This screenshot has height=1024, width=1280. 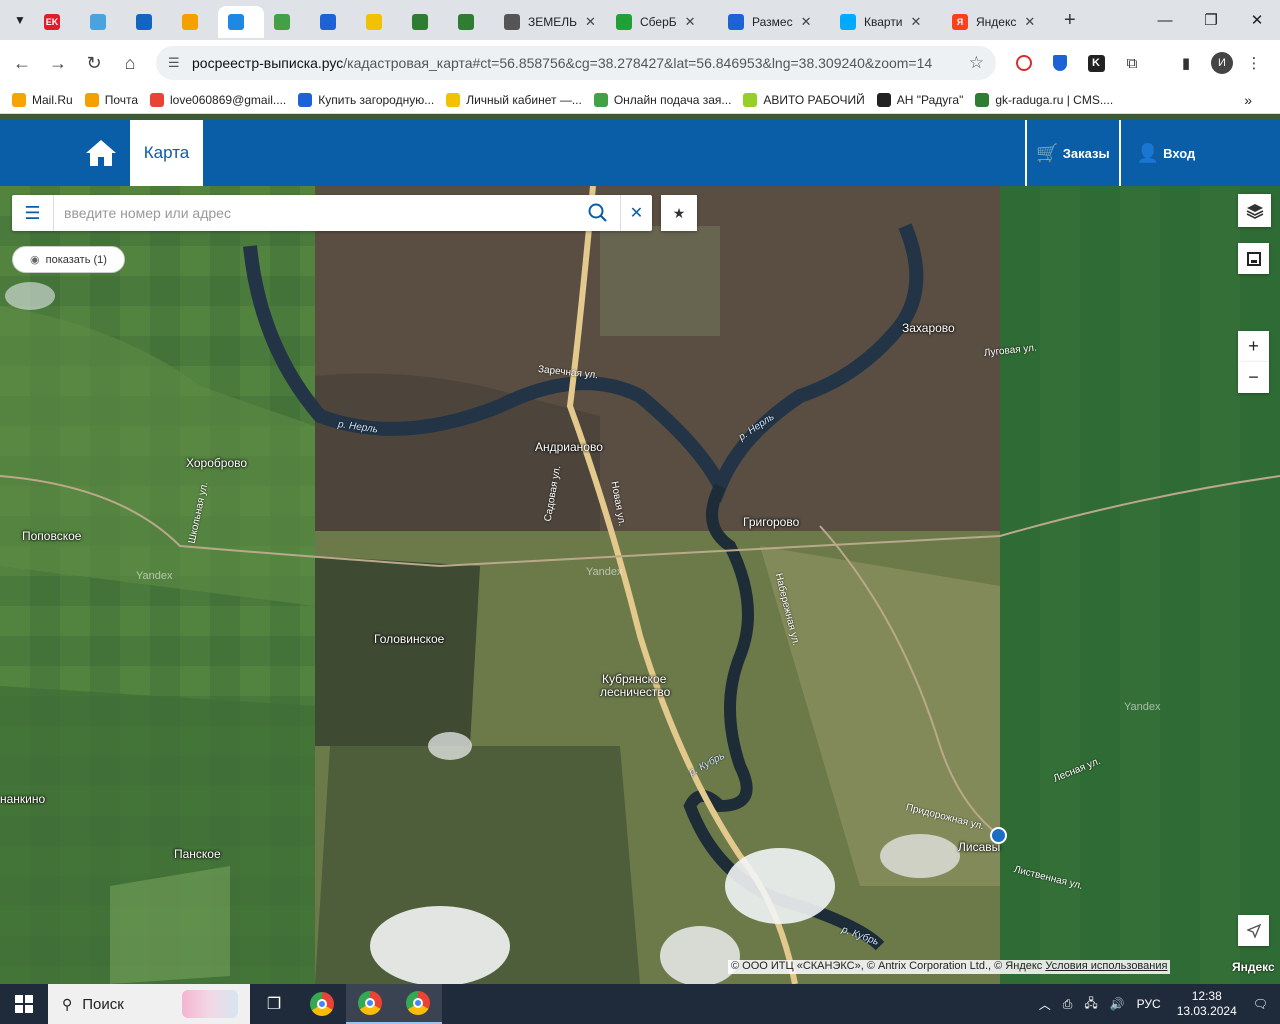 What do you see at coordinates (268, 63) in the screenshot?
I see `url-host: росреестр-выписка.рус` at bounding box center [268, 63].